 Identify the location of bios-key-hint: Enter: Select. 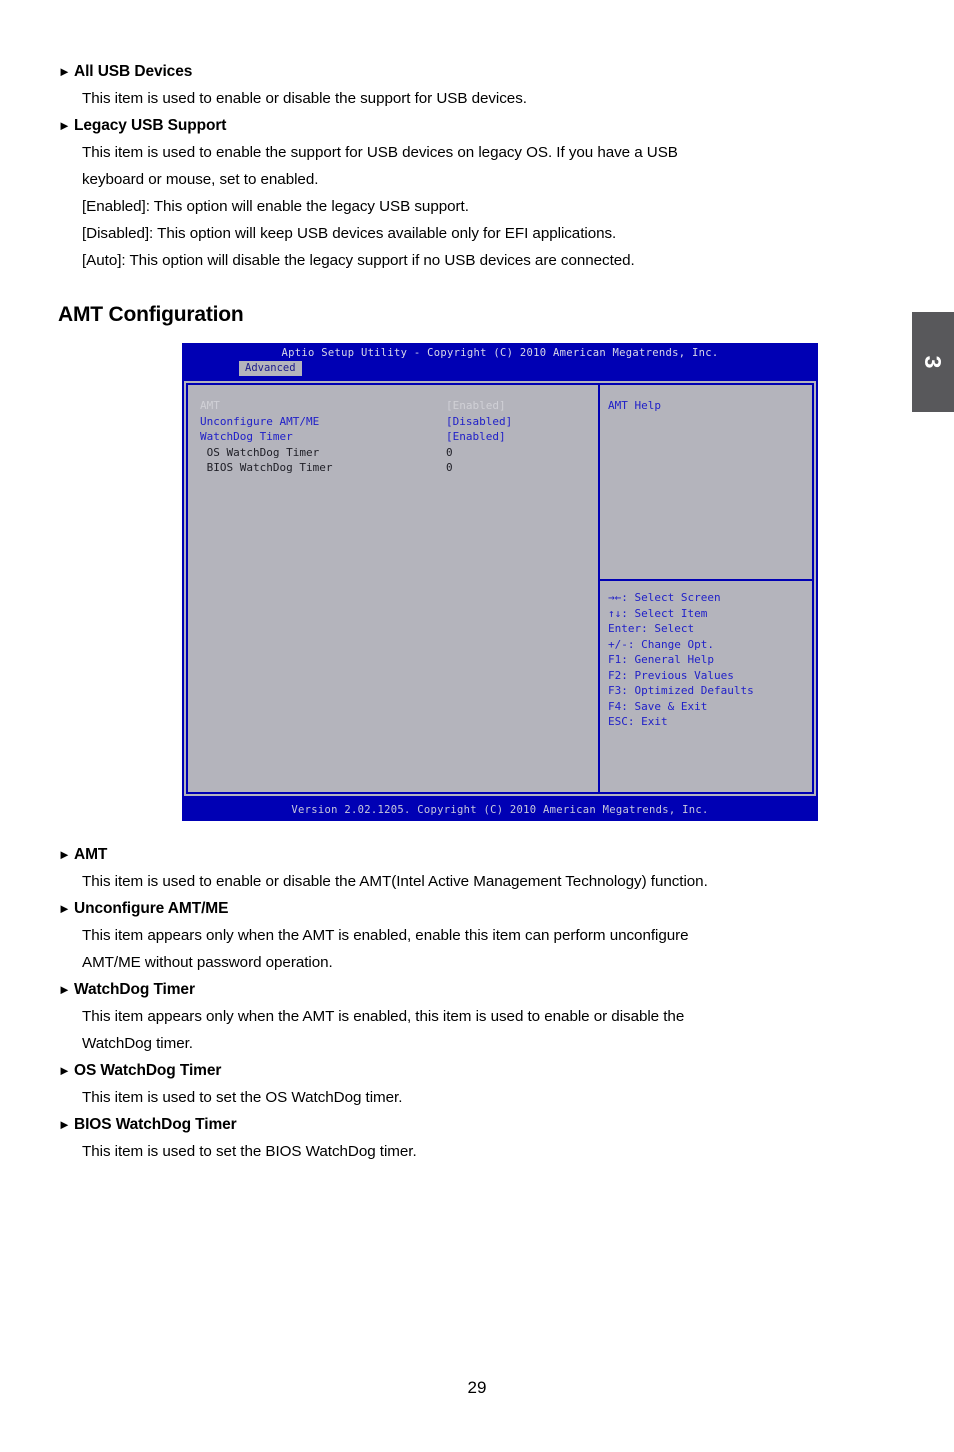
(651, 628).